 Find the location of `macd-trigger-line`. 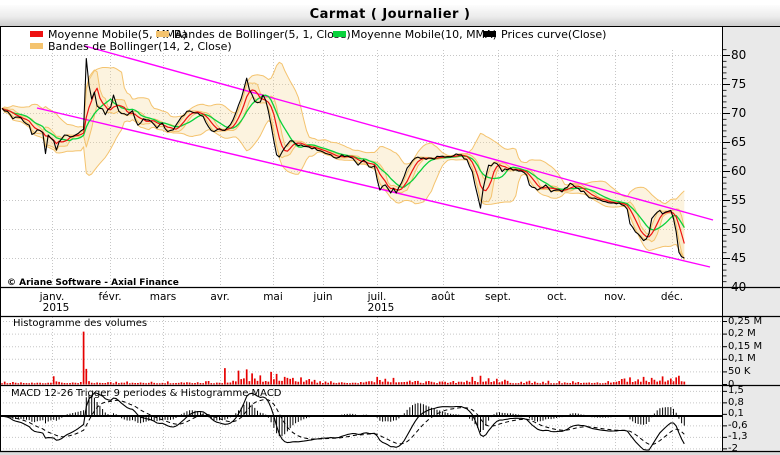

macd-trigger-line is located at coordinates (343, 422).